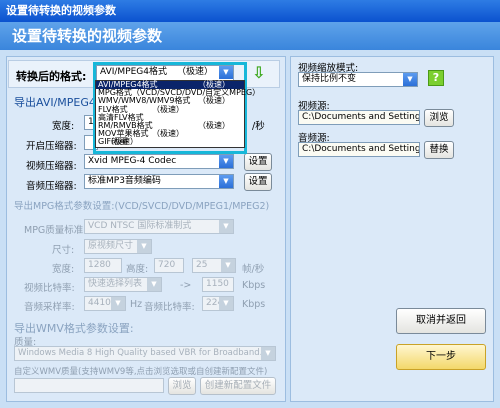  Describe the element at coordinates (159, 226) in the screenshot. I see `mpg-quality-select: VCD NTSC 国际标准制式 ▼` at that location.